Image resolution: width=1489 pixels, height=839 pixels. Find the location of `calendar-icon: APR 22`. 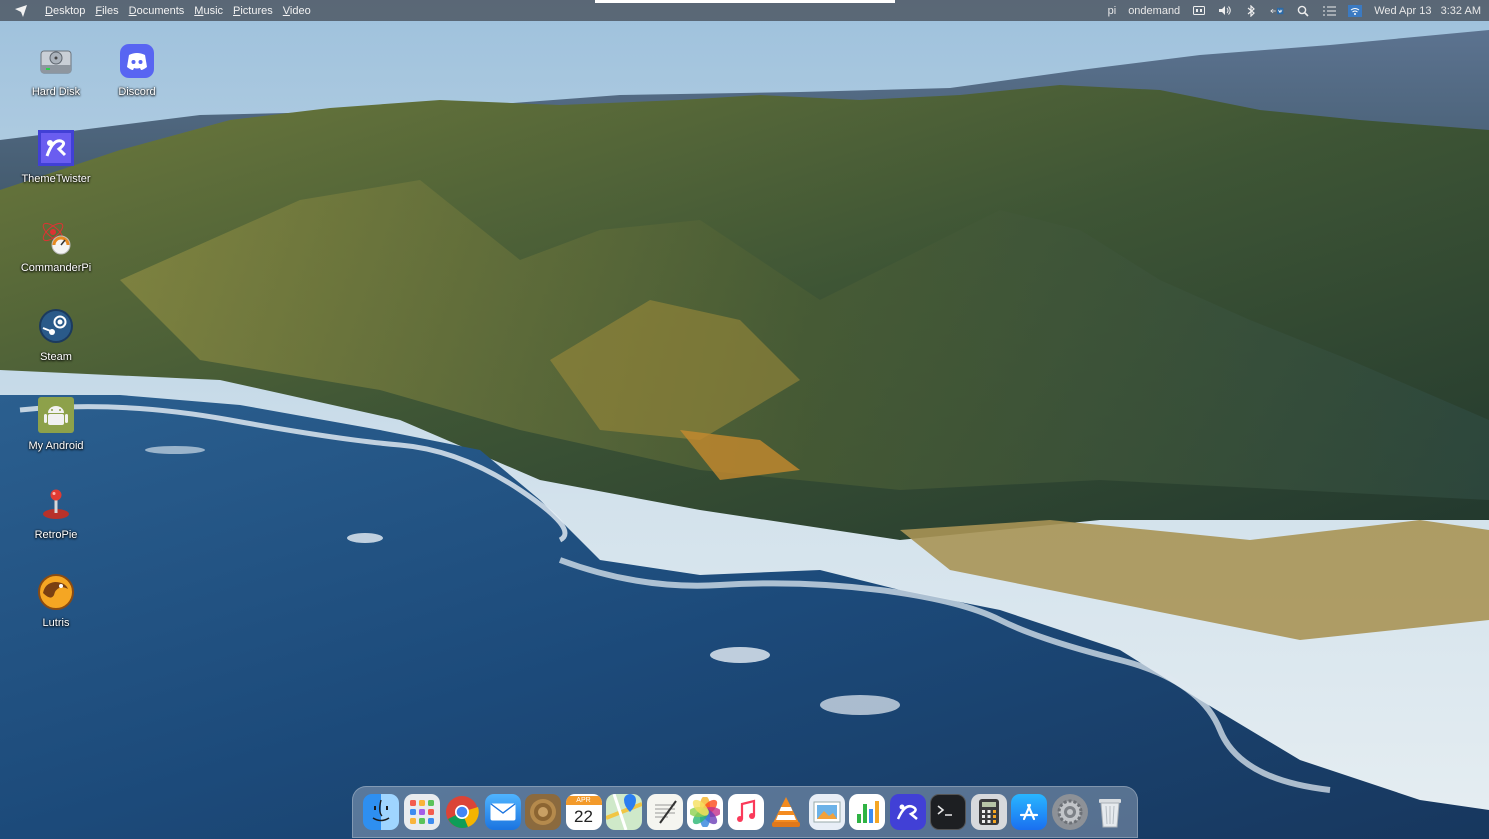

calendar-icon: APR 22 is located at coordinates (583, 812).